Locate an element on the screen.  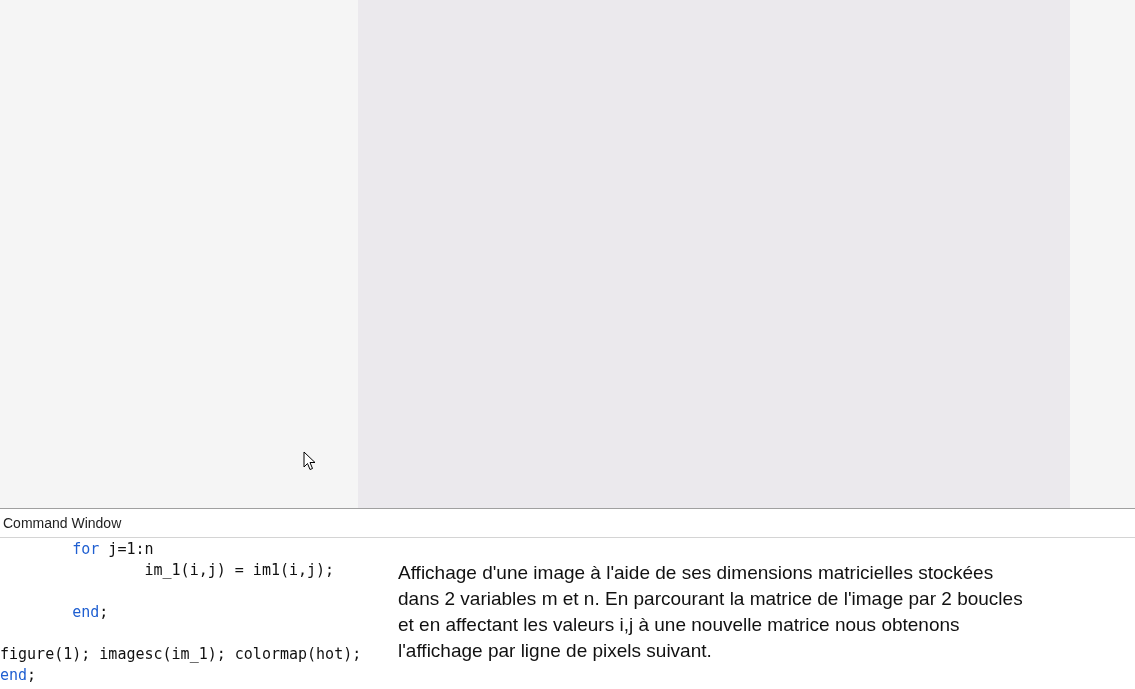
mouse-pointer-icon is located at coordinates (309, 461).